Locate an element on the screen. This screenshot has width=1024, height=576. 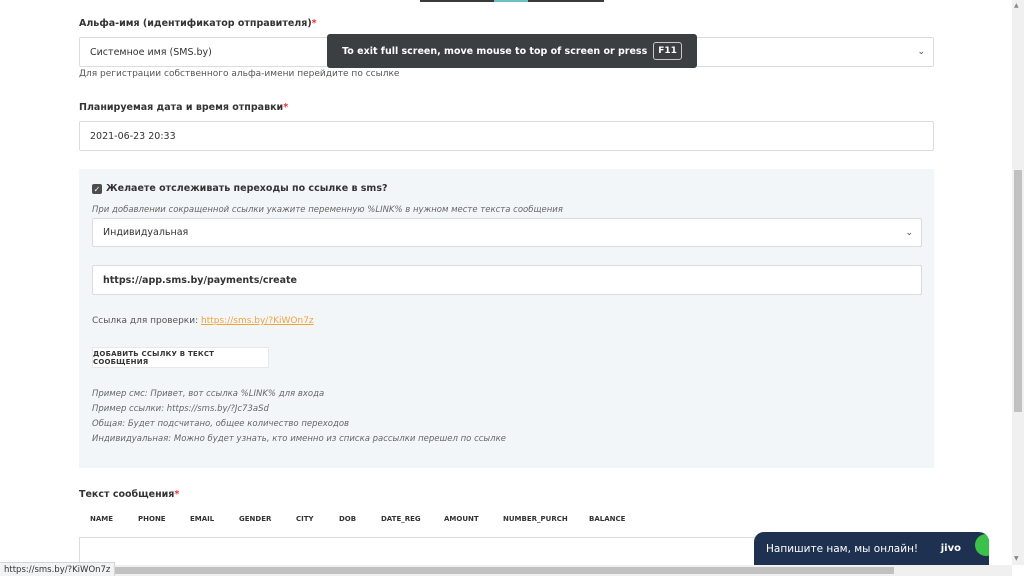
example-link: Пример ссылки: https://sms.by/?Jc73aSd is located at coordinates (180, 409).